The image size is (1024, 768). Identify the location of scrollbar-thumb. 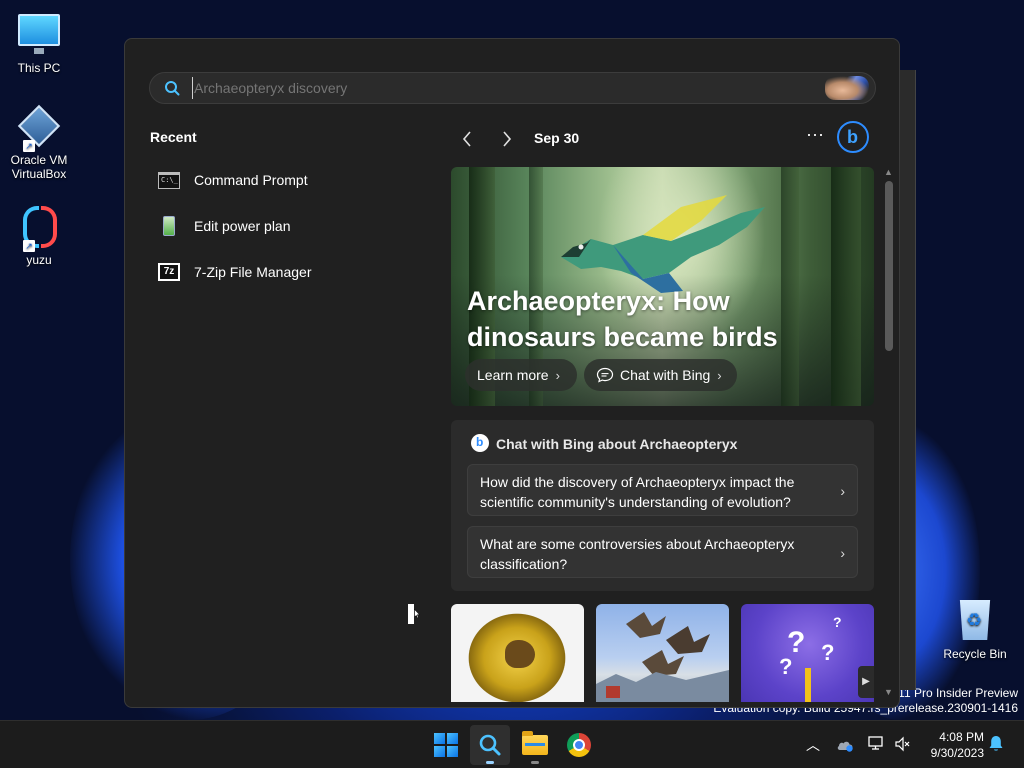
(889, 266).